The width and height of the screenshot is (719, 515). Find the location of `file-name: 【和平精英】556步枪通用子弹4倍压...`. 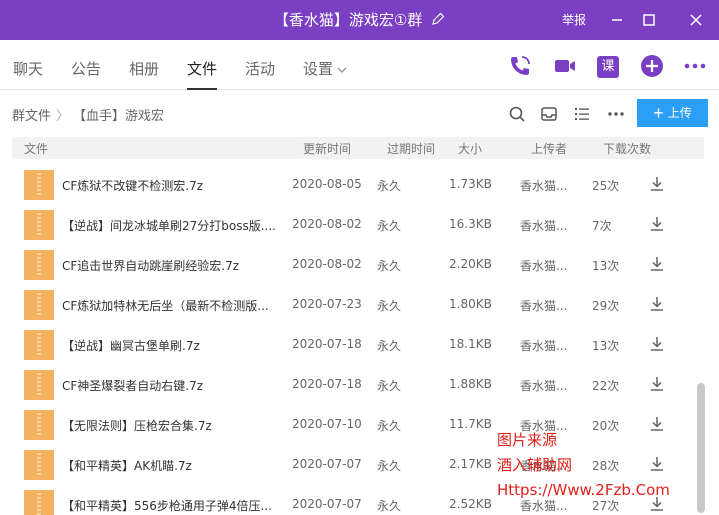

file-name: 【和平精英】556步枪通用子弹4倍压... is located at coordinates (172, 505).